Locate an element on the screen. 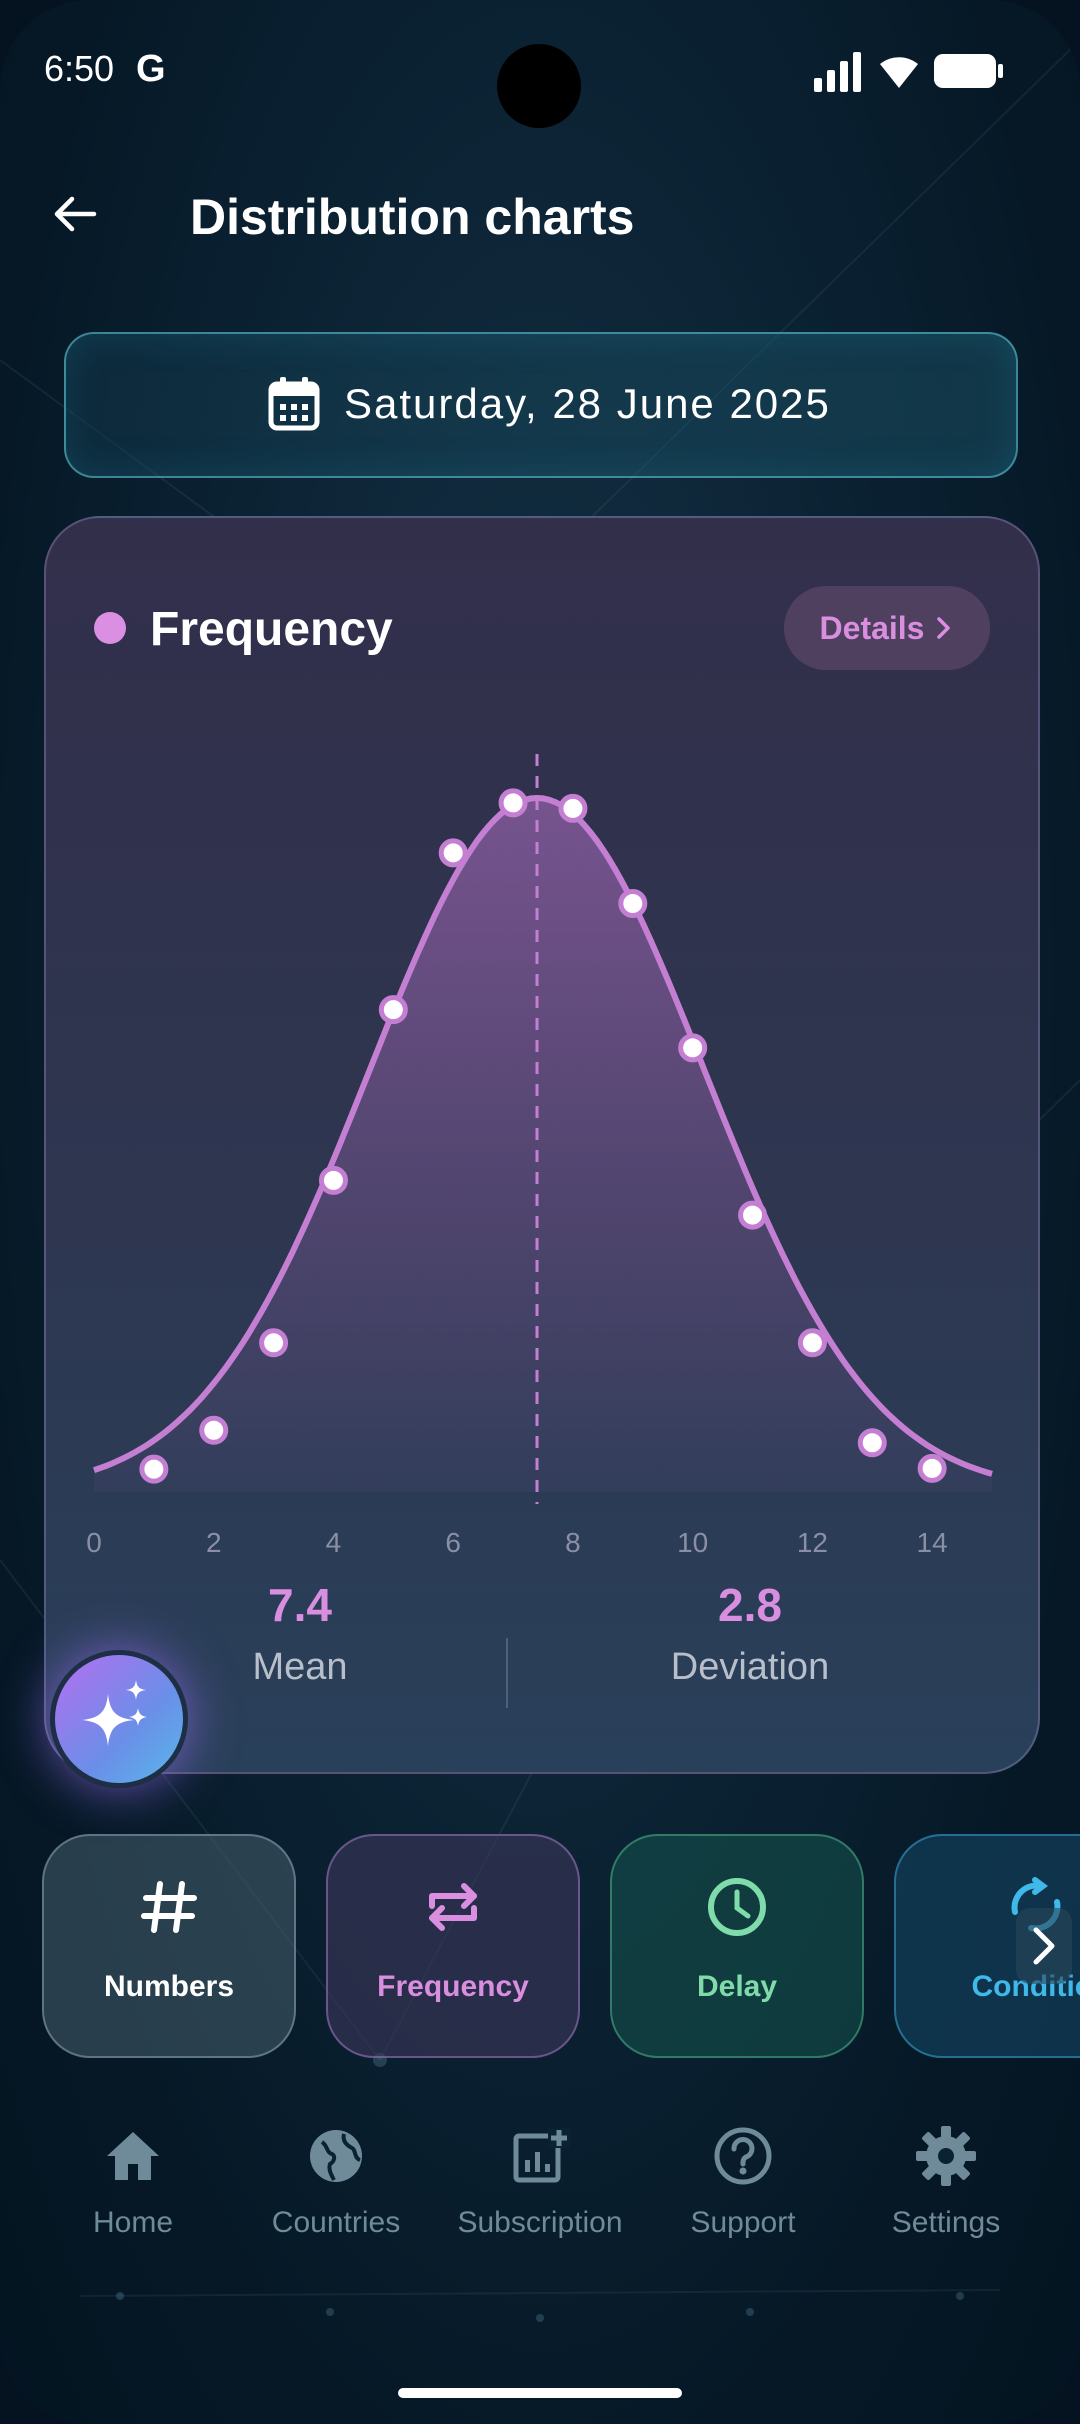 The image size is (1080, 2424). filter-chip-numbers: Numbers is located at coordinates (169, 1946).